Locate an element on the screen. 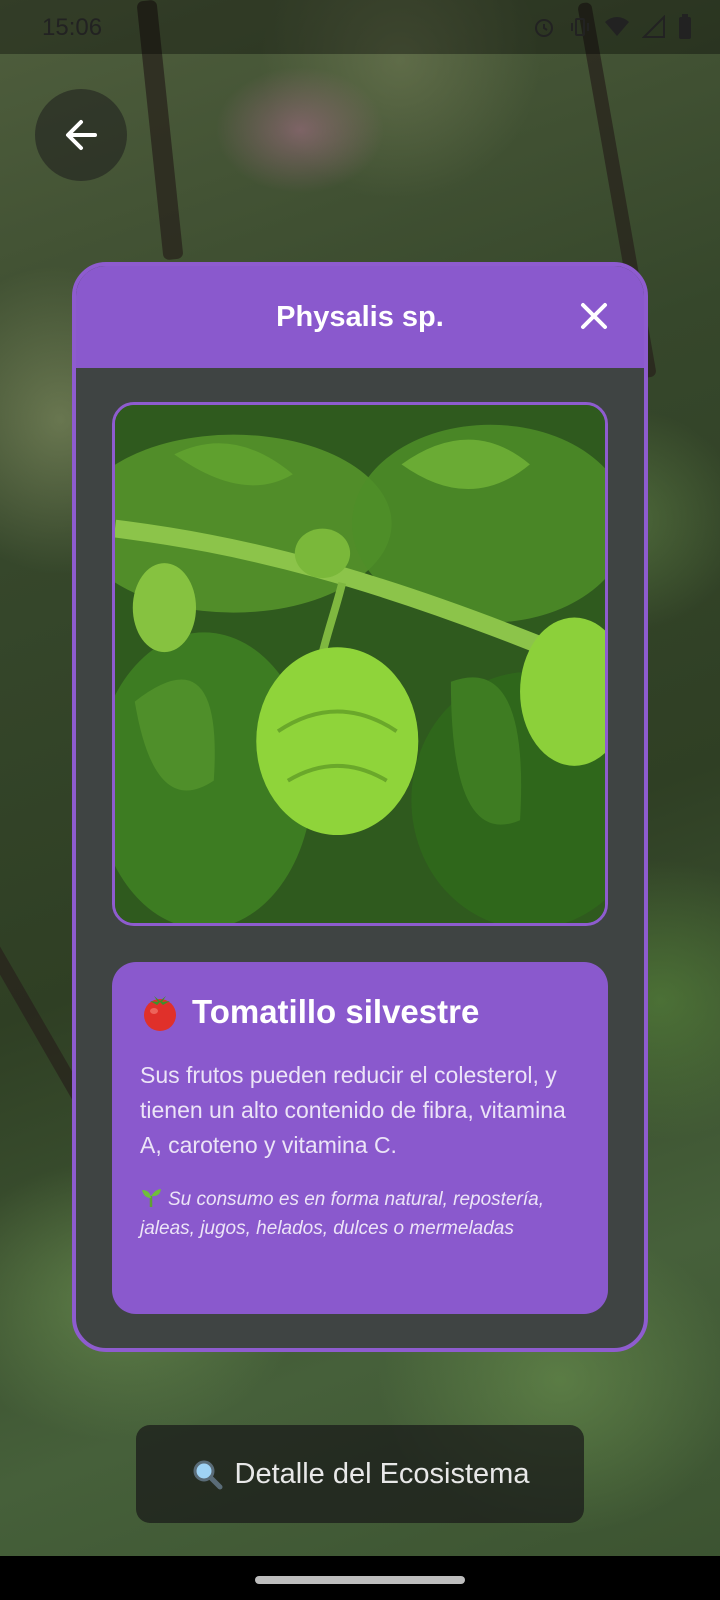  sprout-icon is located at coordinates (151, 1198).